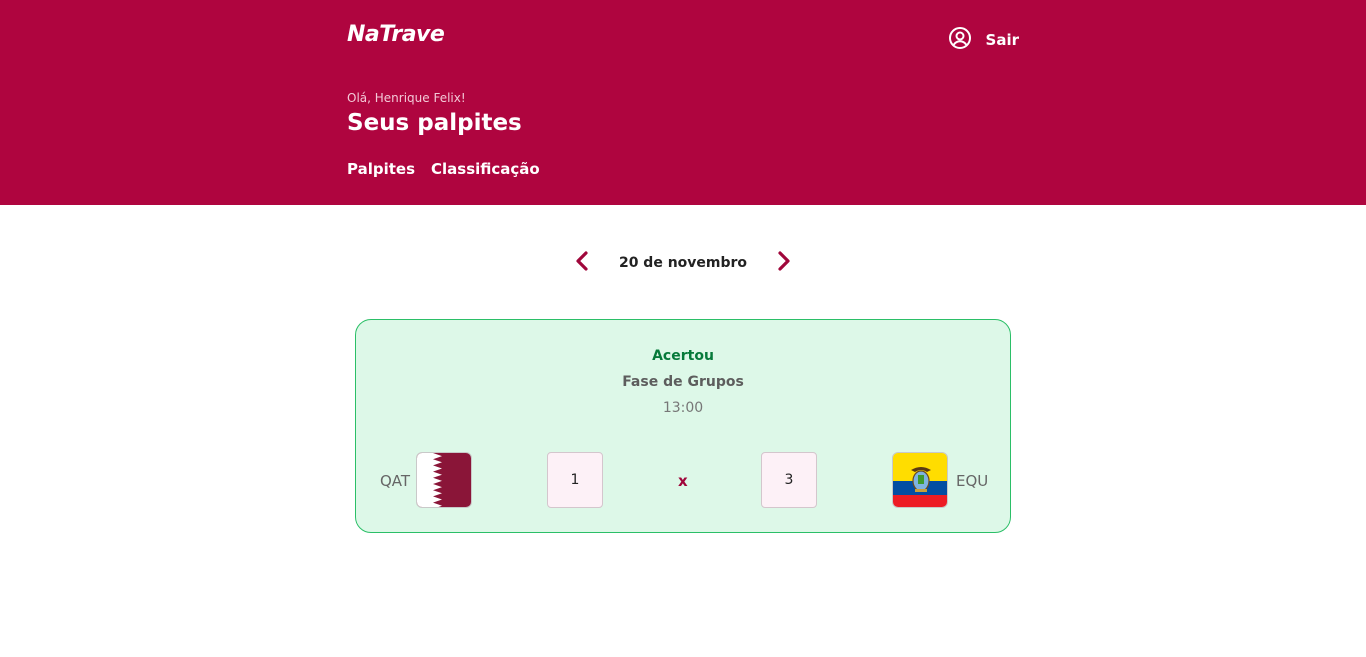 The width and height of the screenshot is (1366, 657). What do you see at coordinates (575, 480) in the screenshot?
I see `home-score-input` at bounding box center [575, 480].